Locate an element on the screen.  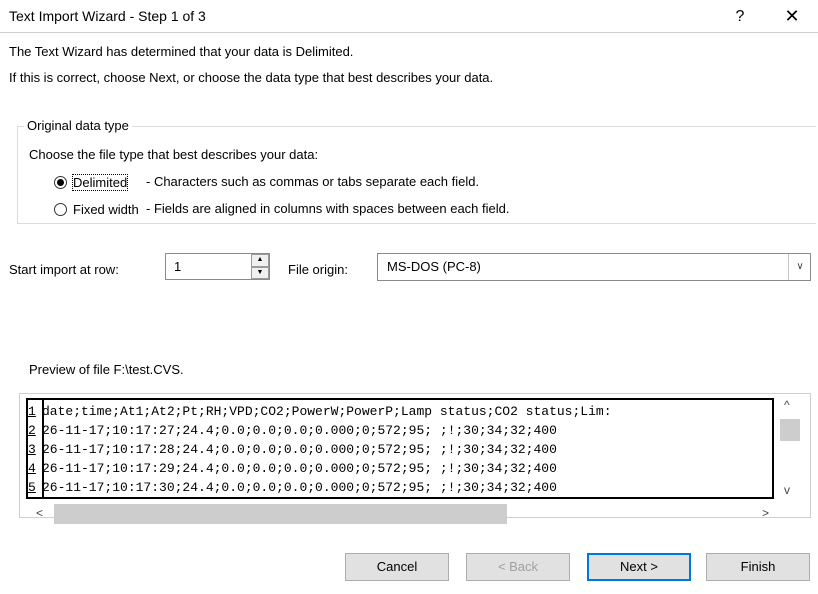
radio-delimited is located at coordinates (60, 182).